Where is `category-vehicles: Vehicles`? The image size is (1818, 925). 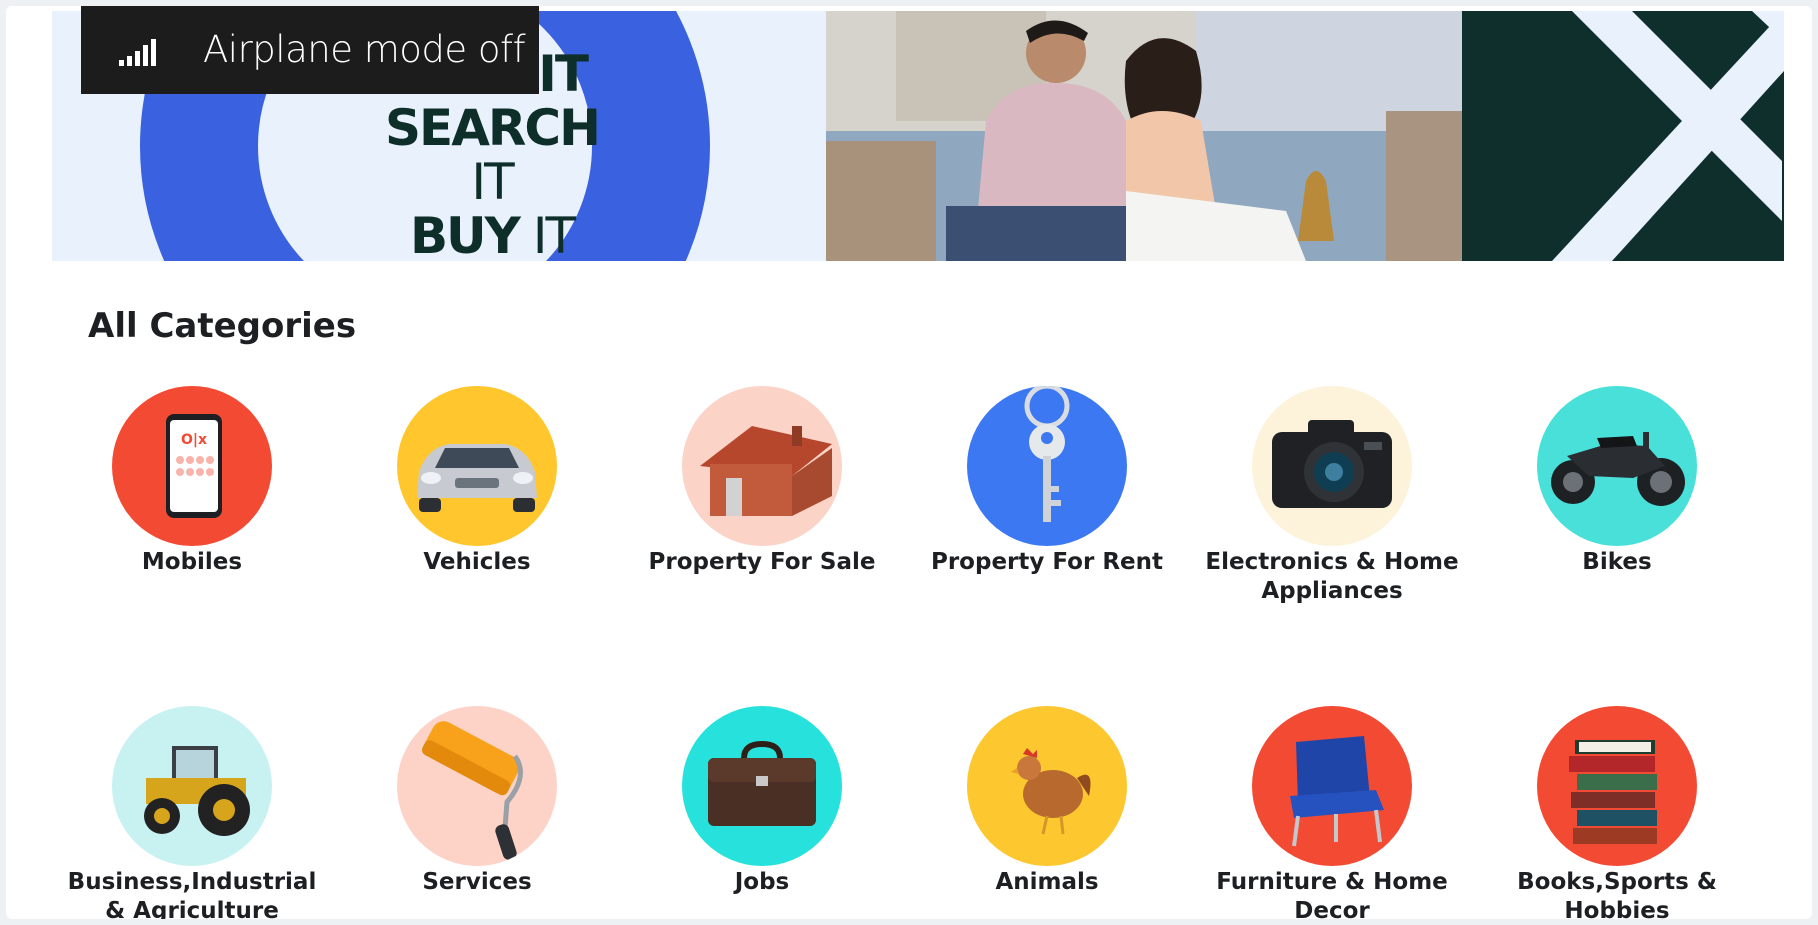
category-vehicles: Vehicles is located at coordinates (477, 481).